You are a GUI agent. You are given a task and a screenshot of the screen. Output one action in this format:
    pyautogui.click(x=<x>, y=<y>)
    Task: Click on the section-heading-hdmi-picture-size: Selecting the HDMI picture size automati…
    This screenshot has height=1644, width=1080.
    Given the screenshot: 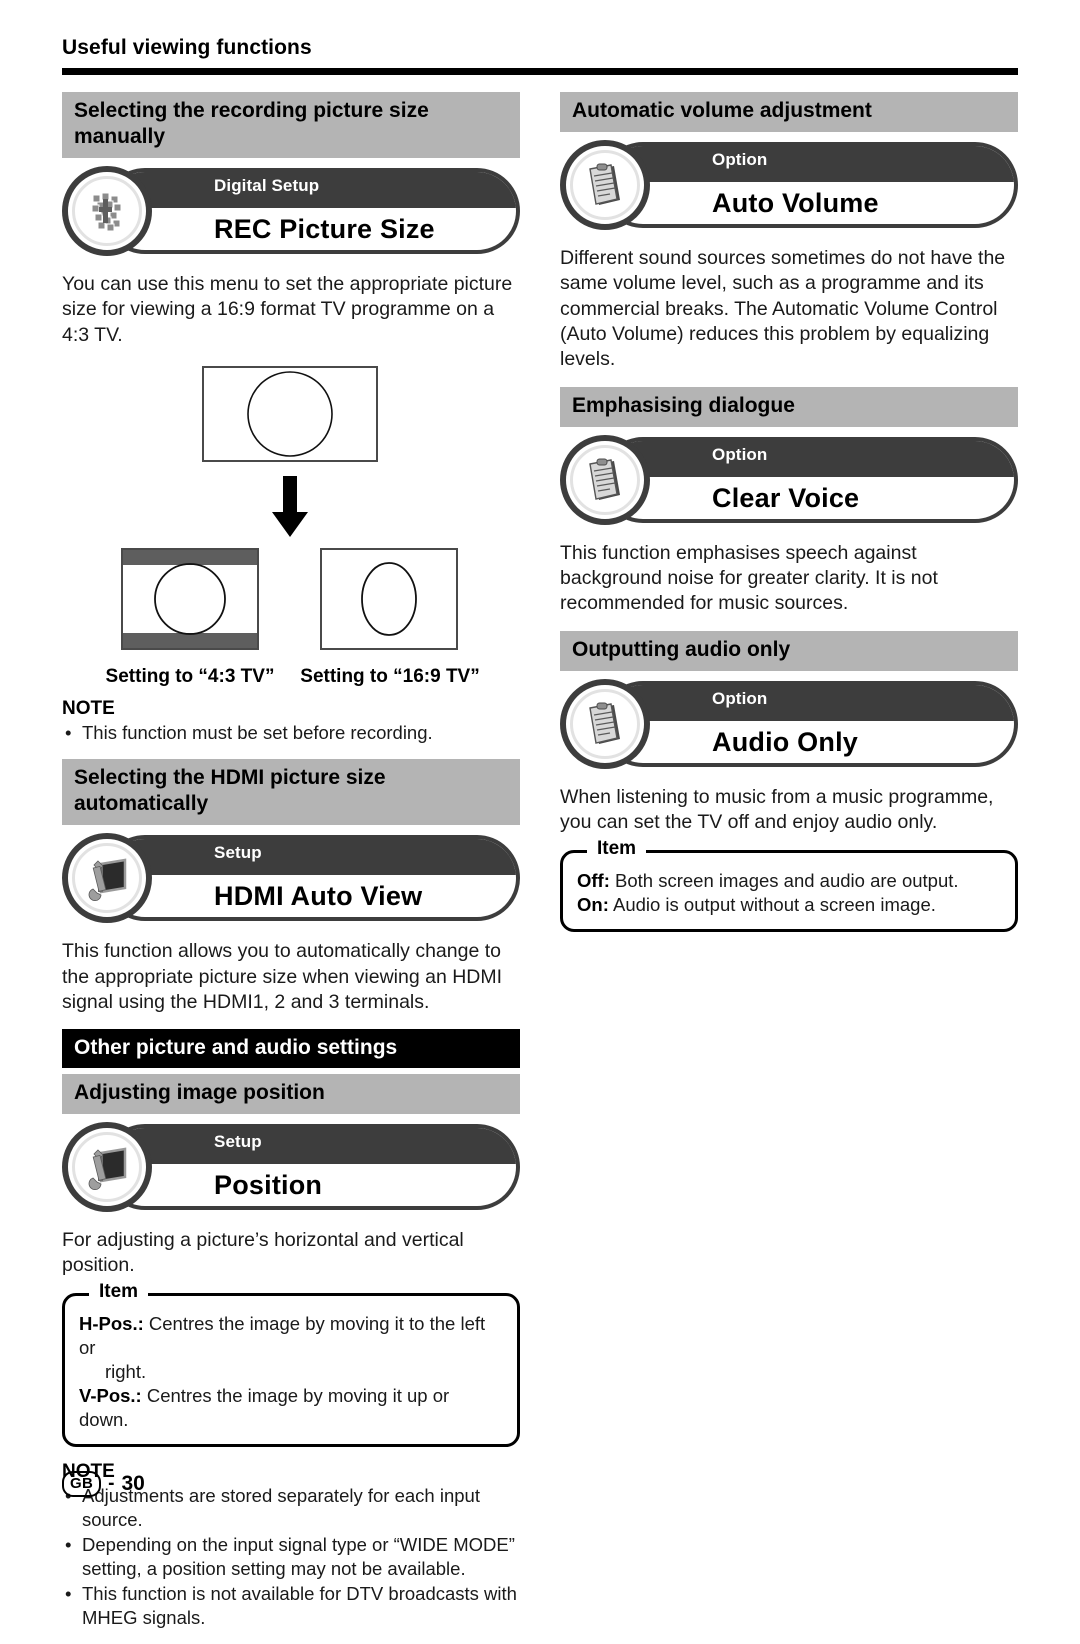 What is the action you would take?
    pyautogui.click(x=291, y=792)
    